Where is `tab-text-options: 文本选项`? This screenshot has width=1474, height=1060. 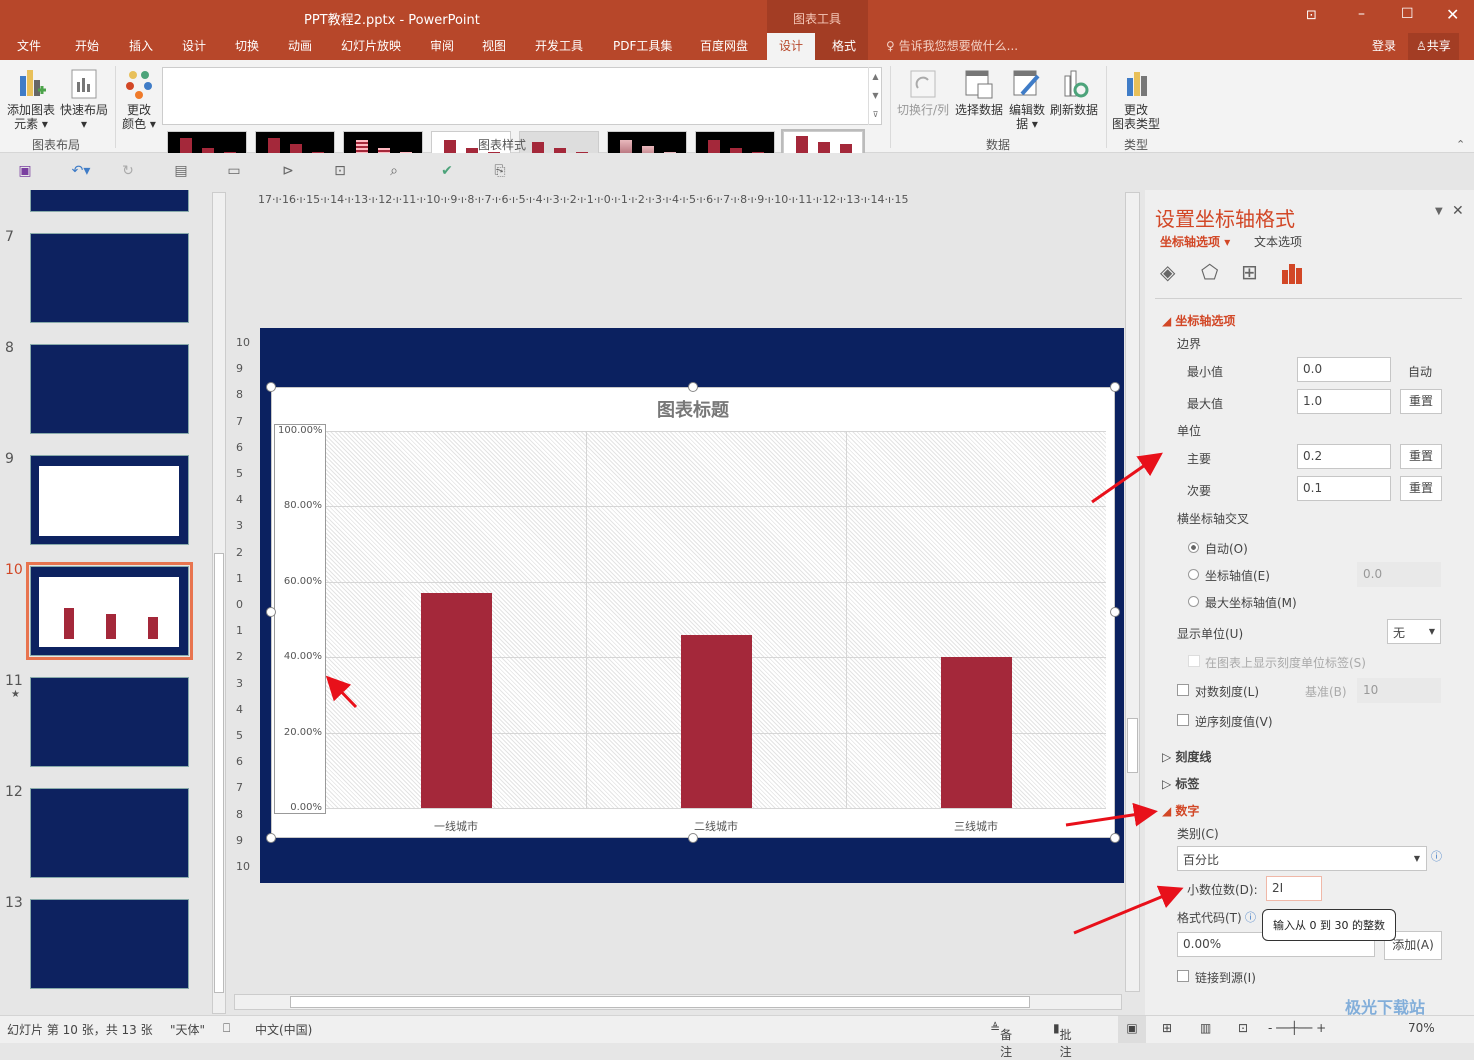
tab-text-options: 文本选项 is located at coordinates (1278, 241).